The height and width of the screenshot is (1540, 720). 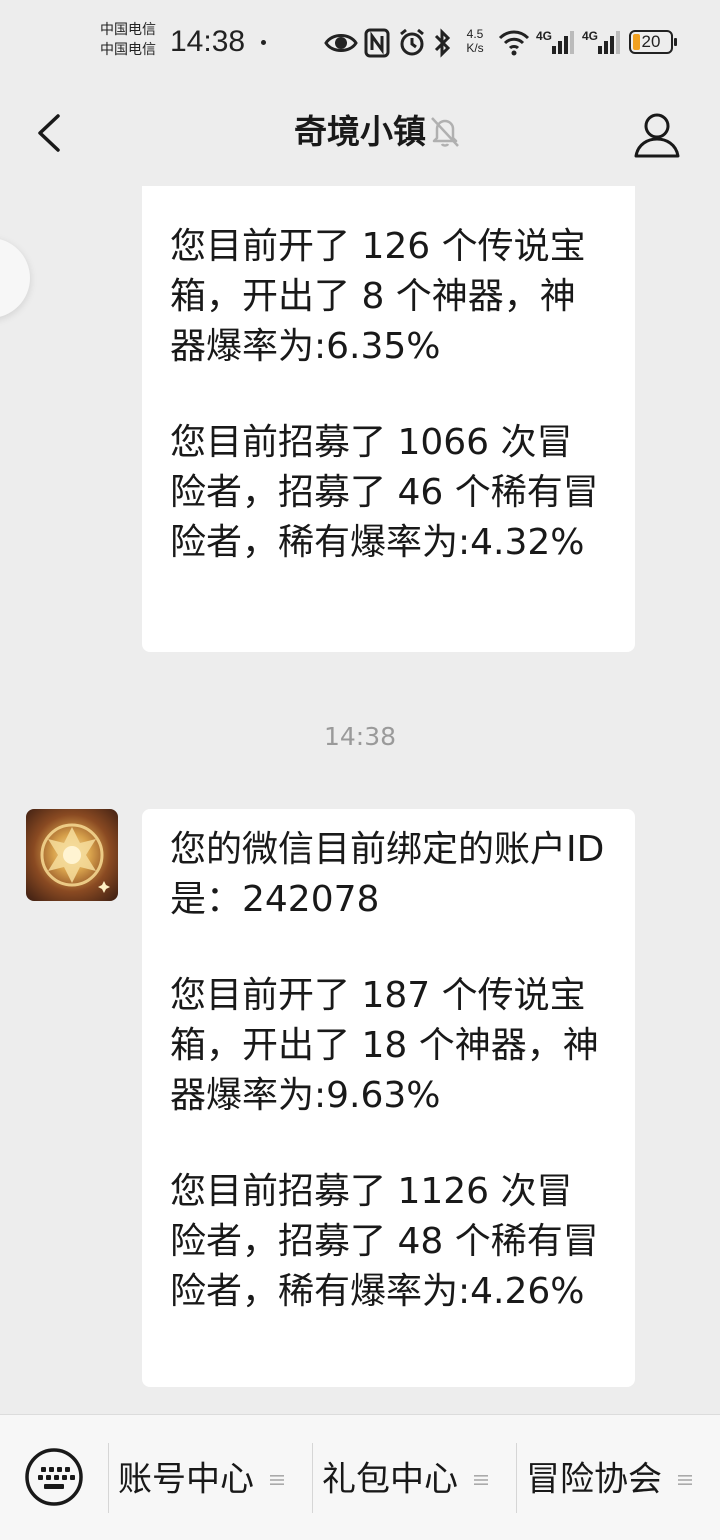 I want to click on profile-button, so click(x=657, y=135).